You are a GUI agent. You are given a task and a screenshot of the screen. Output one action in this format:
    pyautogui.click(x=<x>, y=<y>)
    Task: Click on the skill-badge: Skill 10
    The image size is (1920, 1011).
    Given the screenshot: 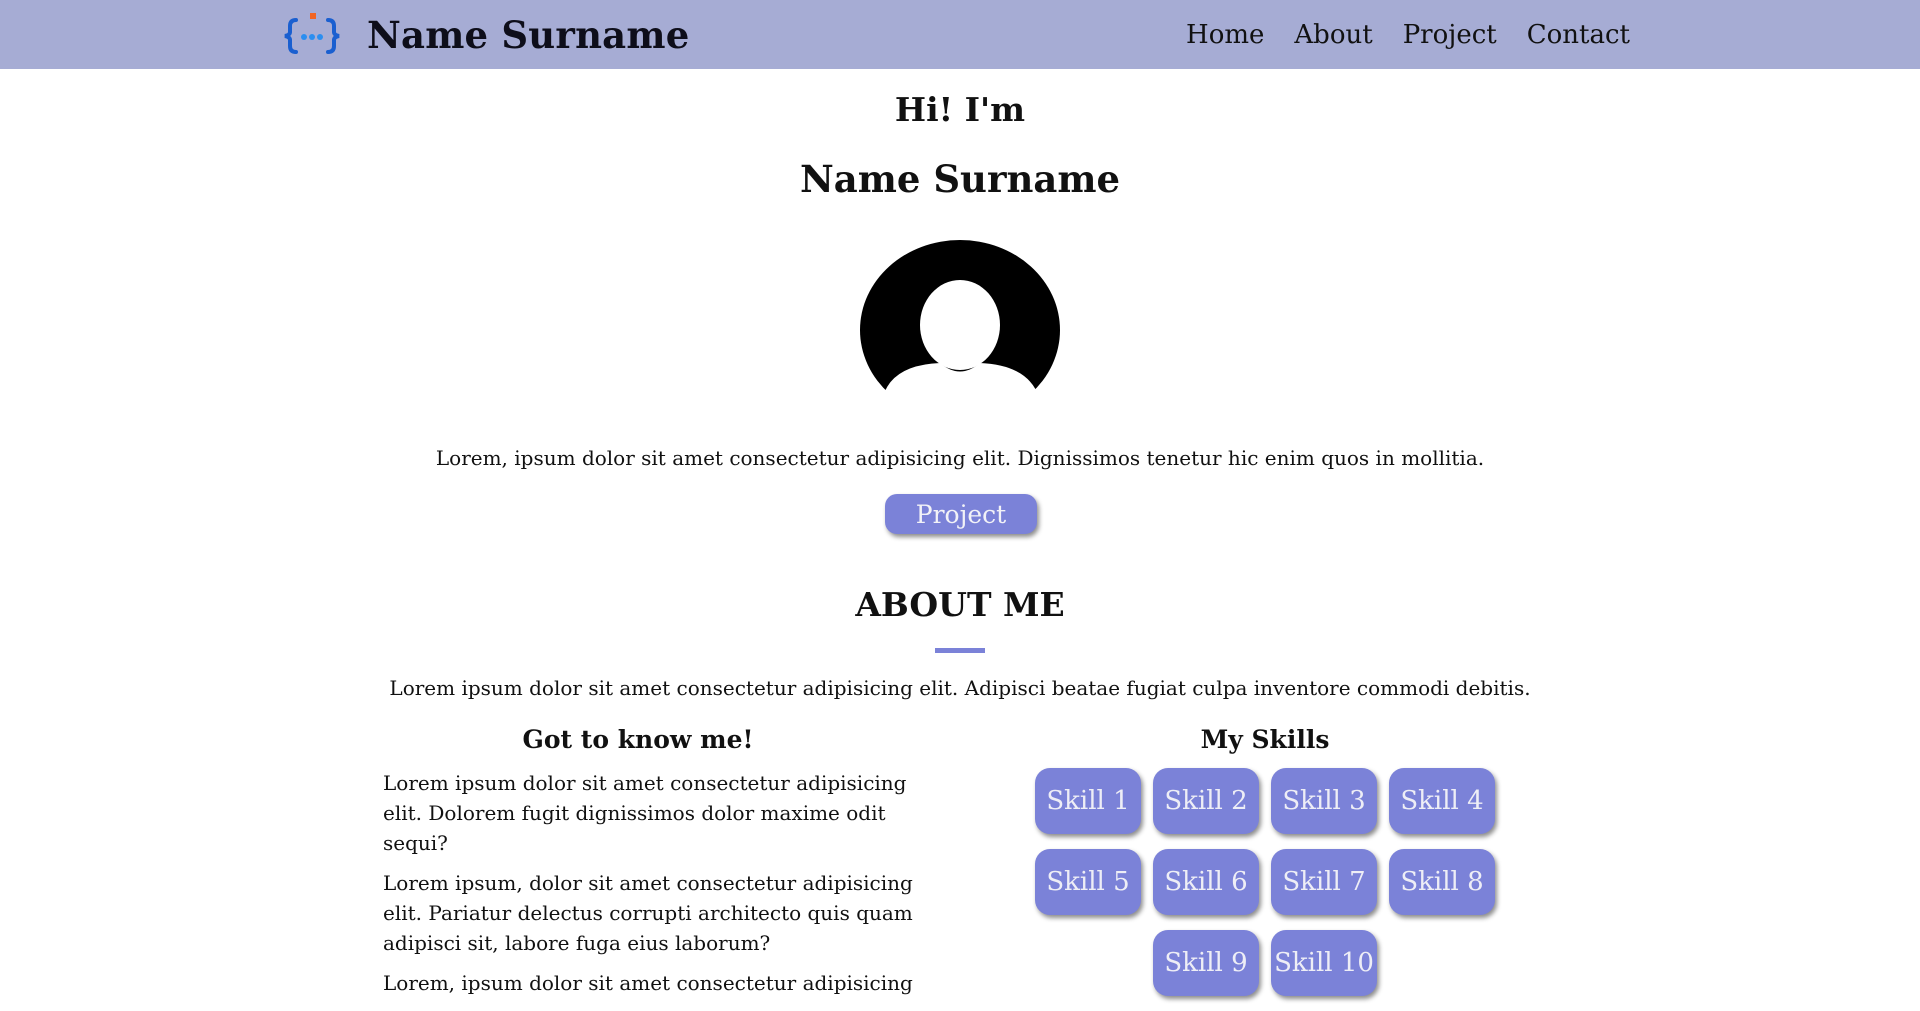 What is the action you would take?
    pyautogui.click(x=1324, y=963)
    